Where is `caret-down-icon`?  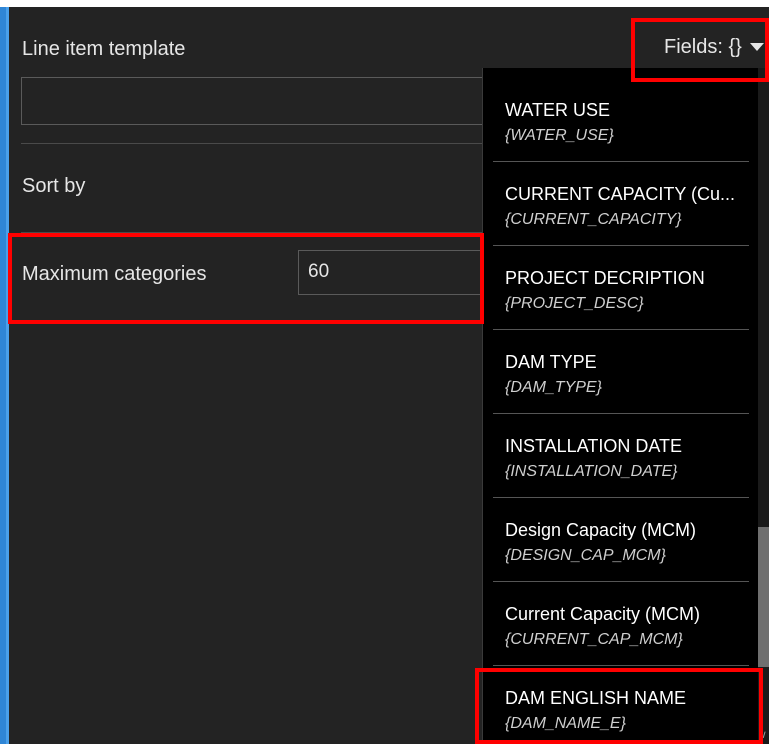 caret-down-icon is located at coordinates (757, 47).